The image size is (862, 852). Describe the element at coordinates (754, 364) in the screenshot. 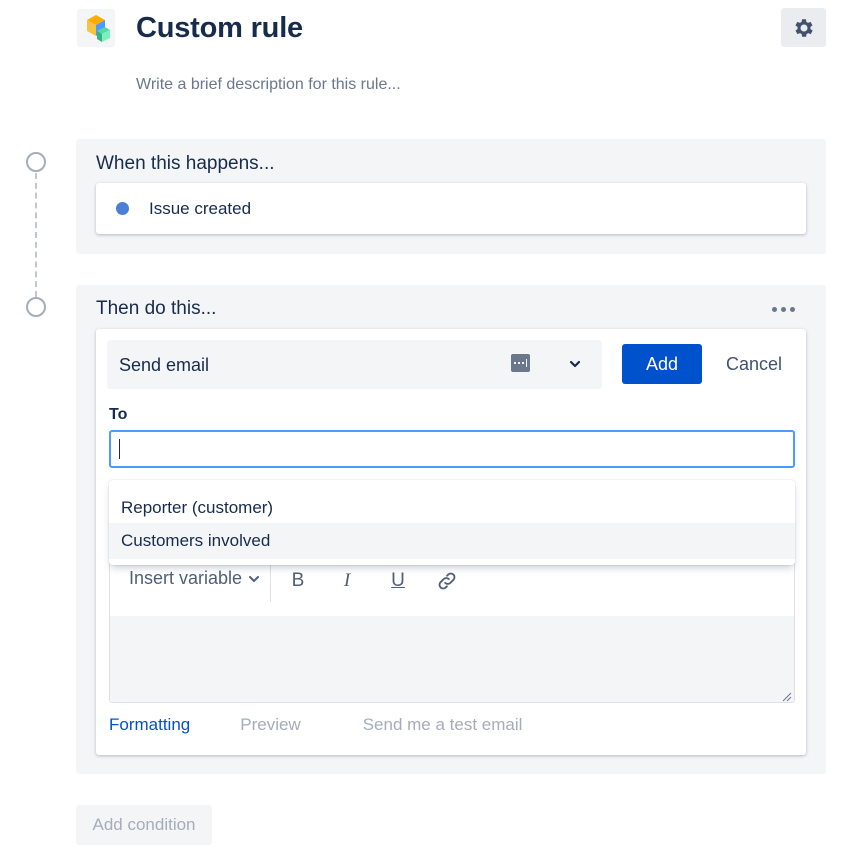

I see `cancel-button: Cancel` at that location.